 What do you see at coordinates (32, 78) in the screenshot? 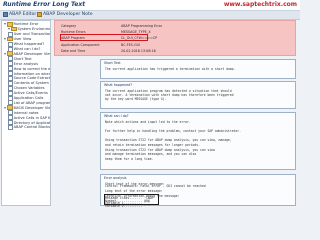
I see `tree-item-label: Source Code Extract` at bounding box center [32, 78].